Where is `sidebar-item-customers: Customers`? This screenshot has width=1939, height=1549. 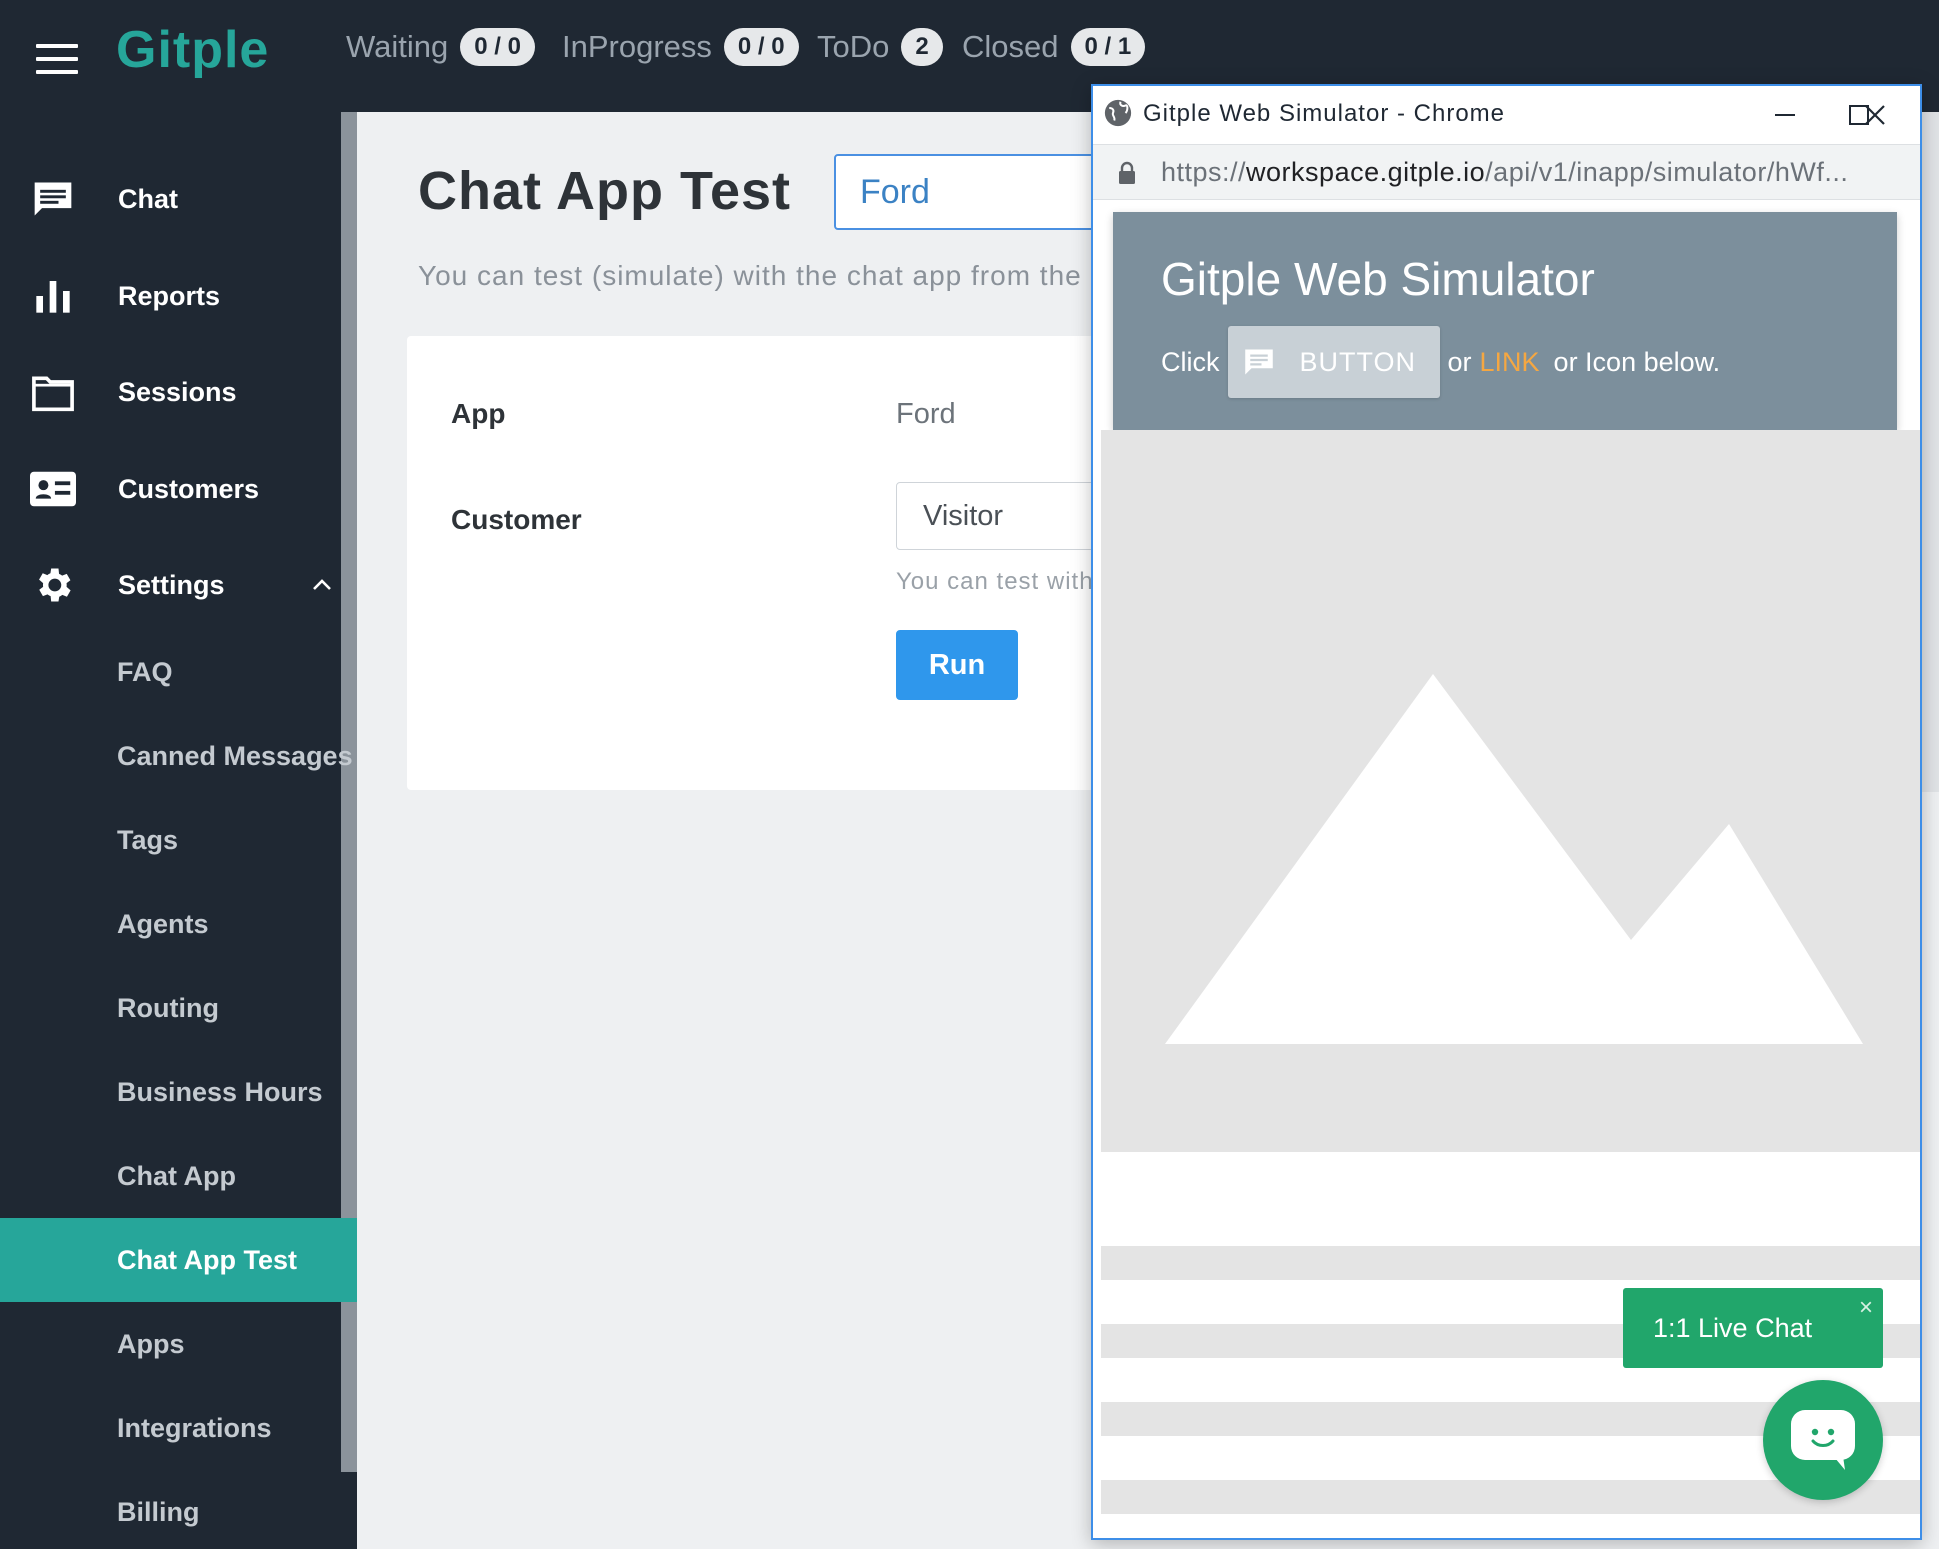 sidebar-item-customers: Customers is located at coordinates (170, 489).